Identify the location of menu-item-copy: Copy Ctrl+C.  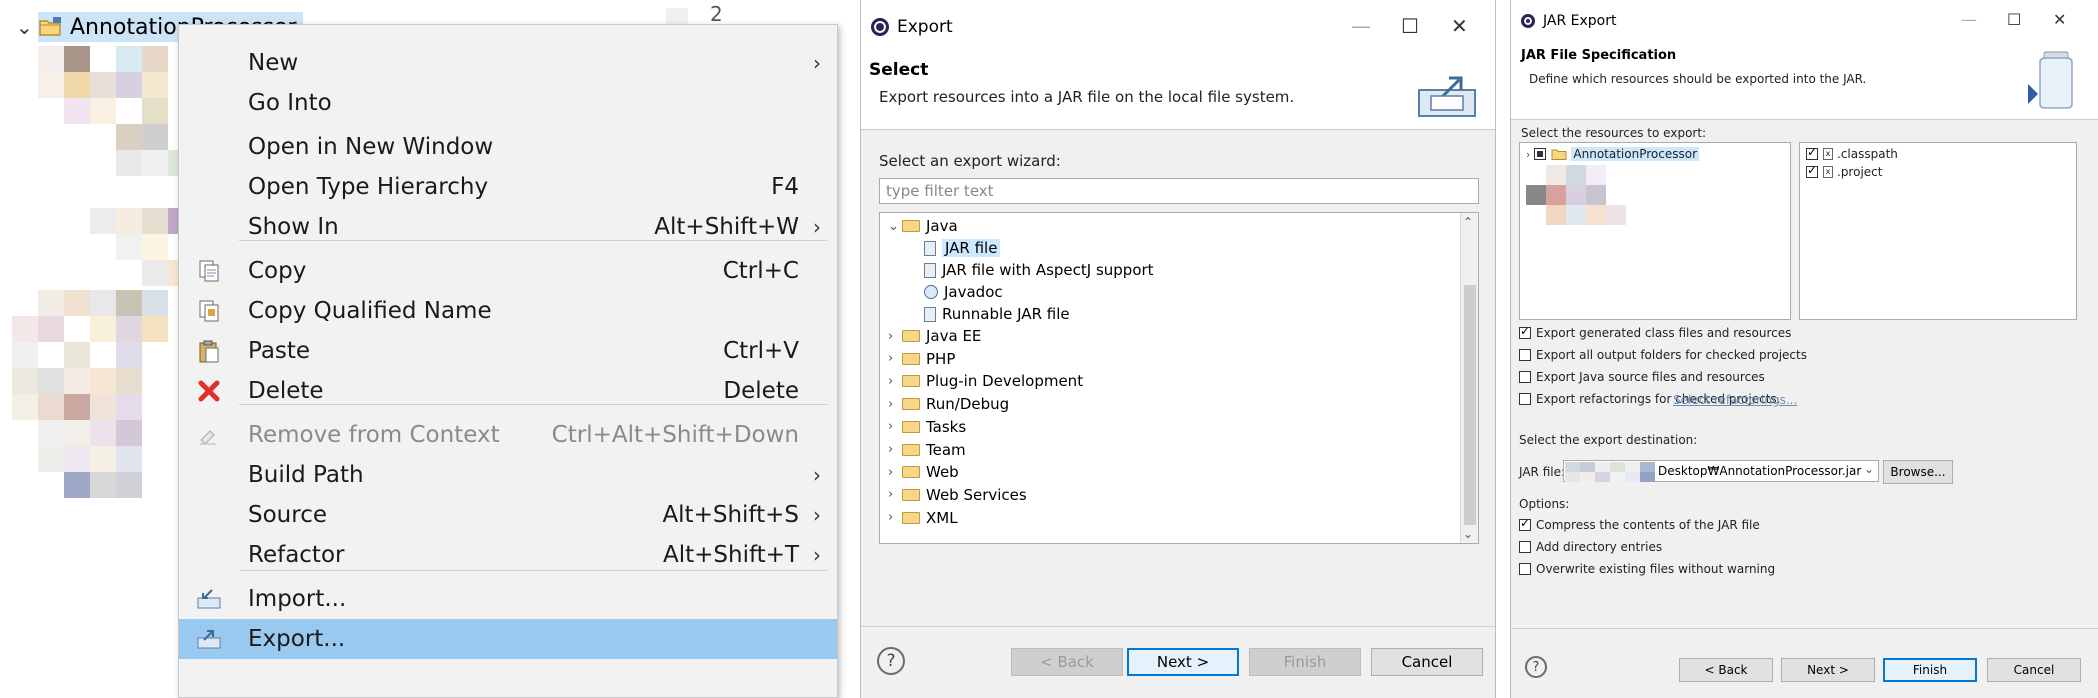
(508, 271).